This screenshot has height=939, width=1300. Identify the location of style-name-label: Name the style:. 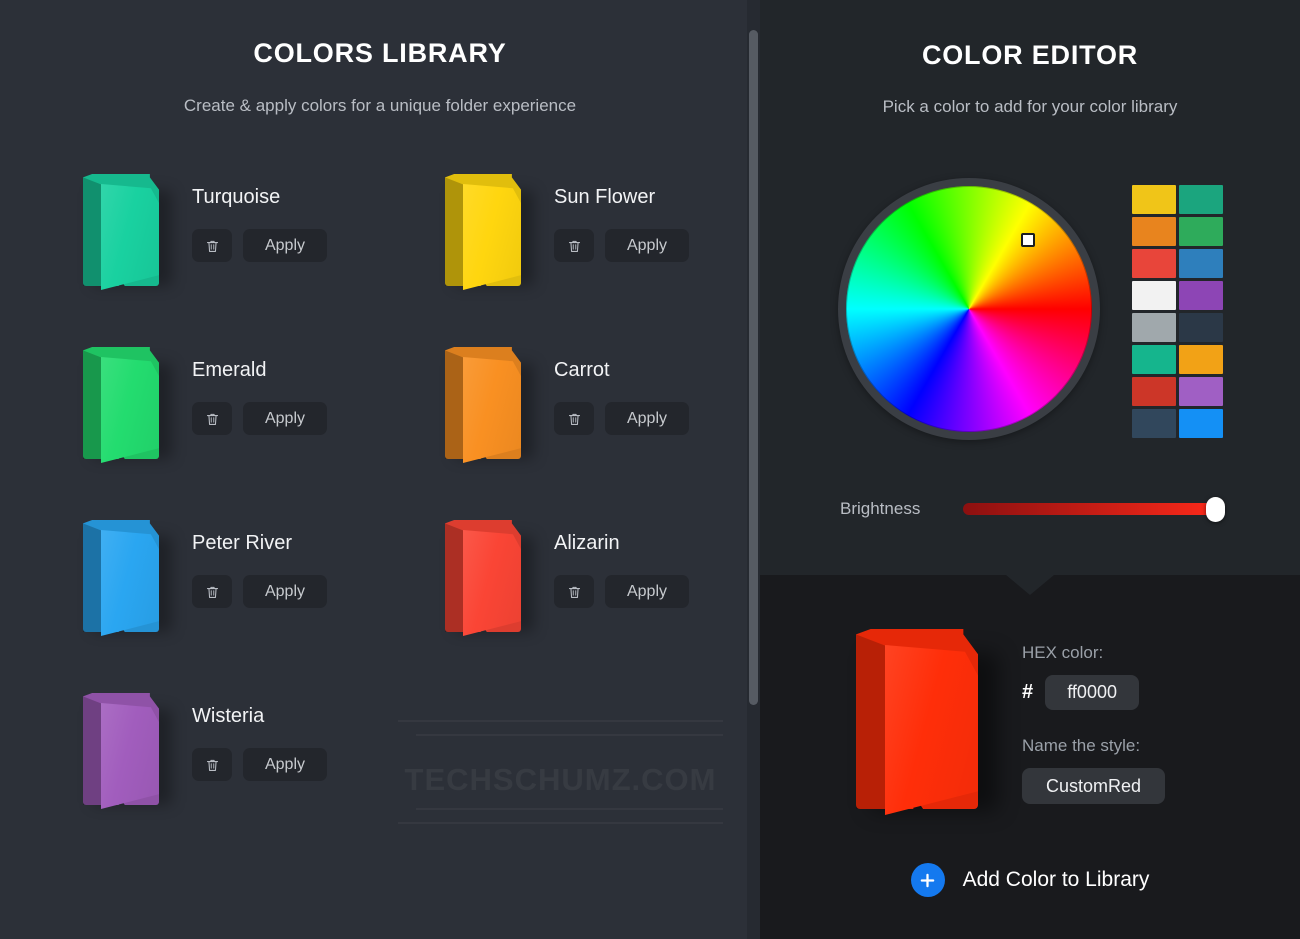
(1081, 745).